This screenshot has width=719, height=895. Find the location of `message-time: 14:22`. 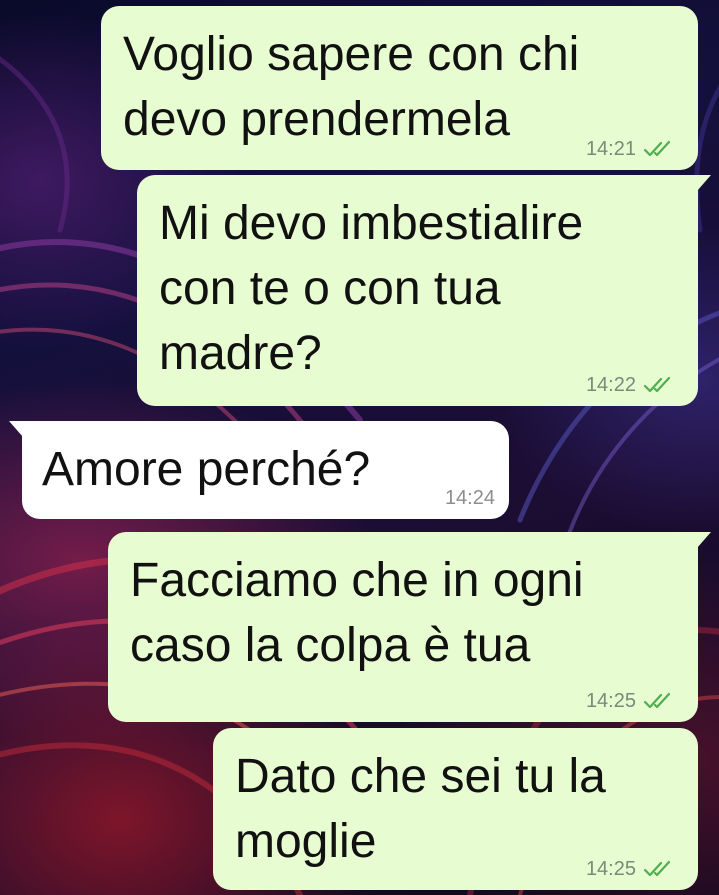

message-time: 14:22 is located at coordinates (610, 385).